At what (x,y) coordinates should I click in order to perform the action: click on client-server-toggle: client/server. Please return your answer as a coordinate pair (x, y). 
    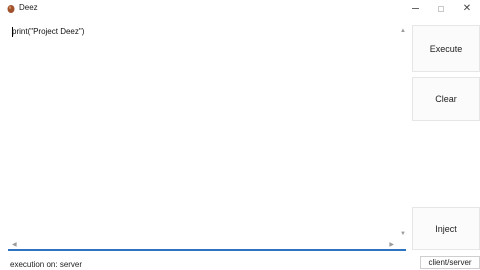
    Looking at the image, I should click on (450, 262).